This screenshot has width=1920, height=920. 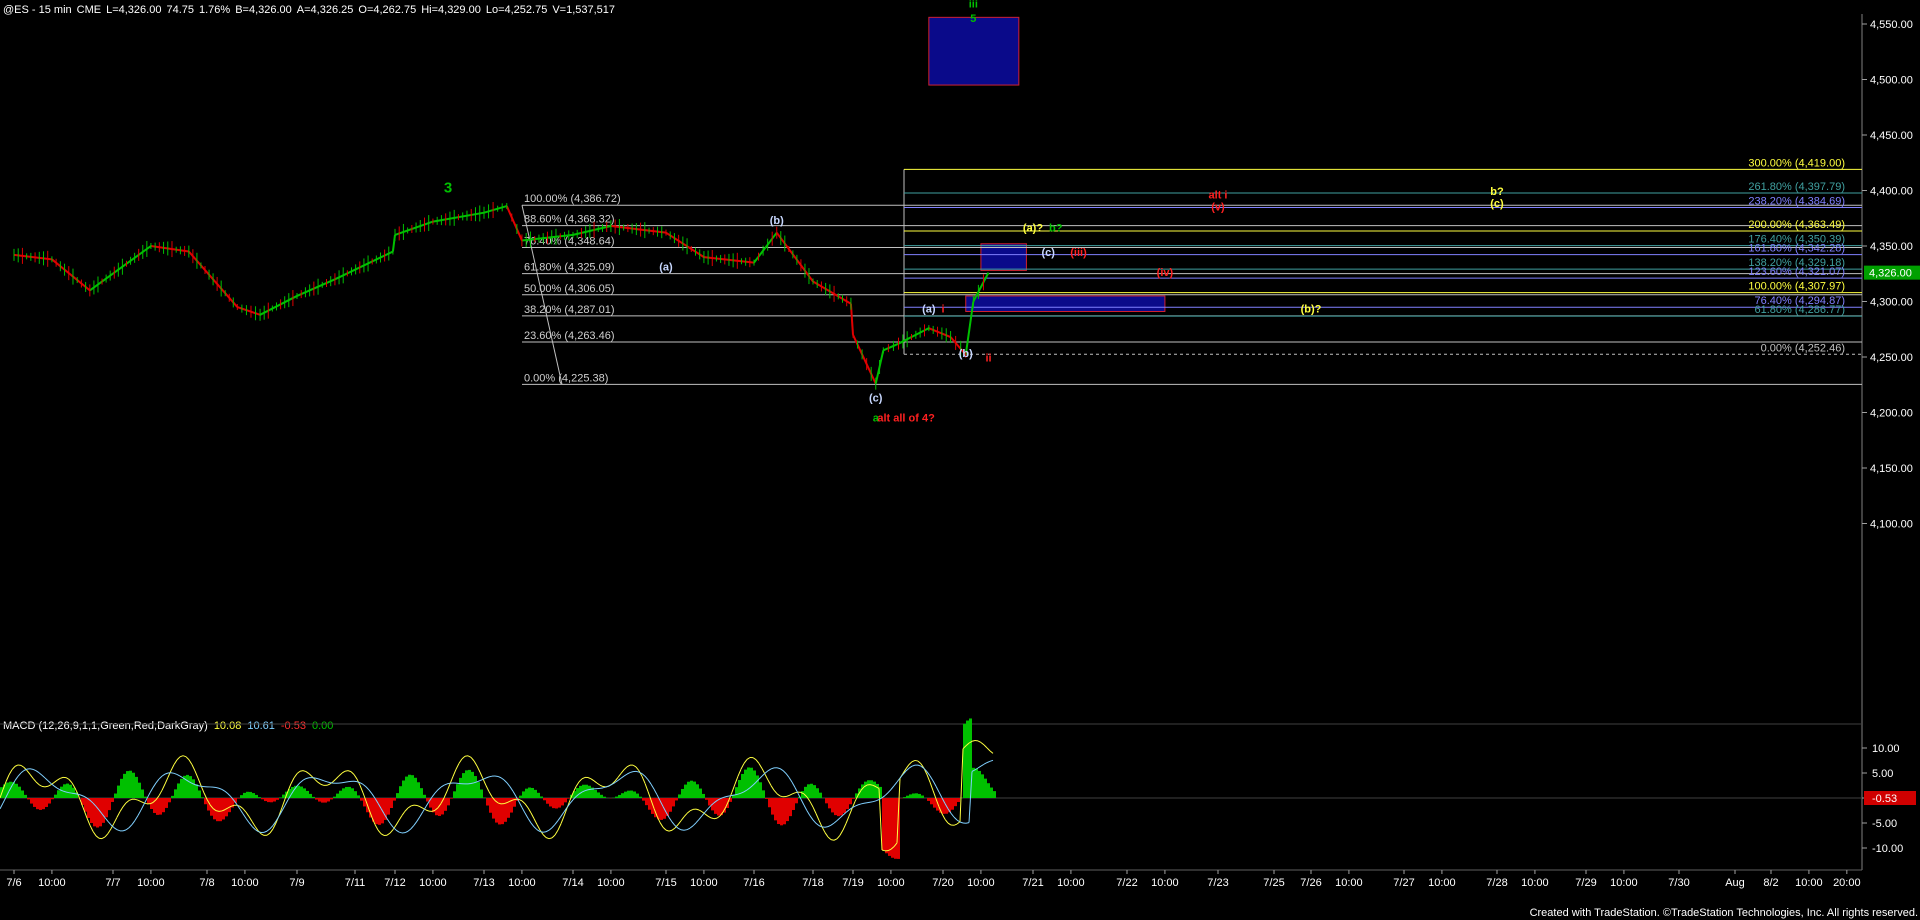 What do you see at coordinates (981, 883) in the screenshot?
I see `time-tick-label: 10:00` at bounding box center [981, 883].